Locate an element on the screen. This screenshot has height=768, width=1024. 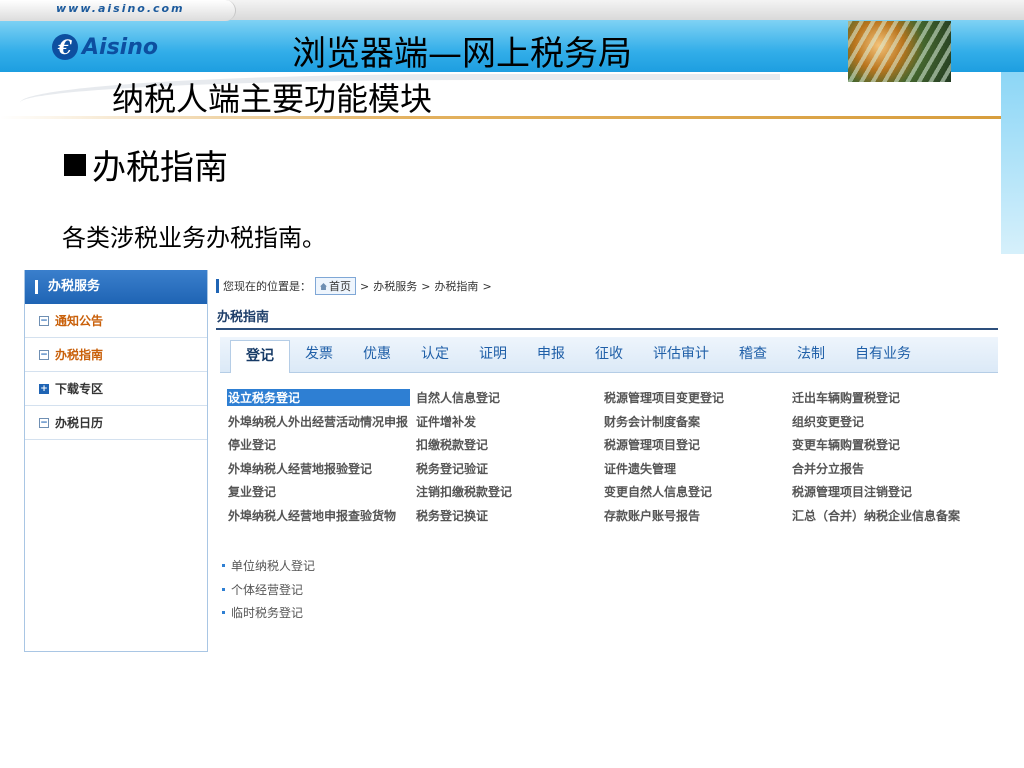
list-item-label: 个体经营登记 is located at coordinates (267, 589).